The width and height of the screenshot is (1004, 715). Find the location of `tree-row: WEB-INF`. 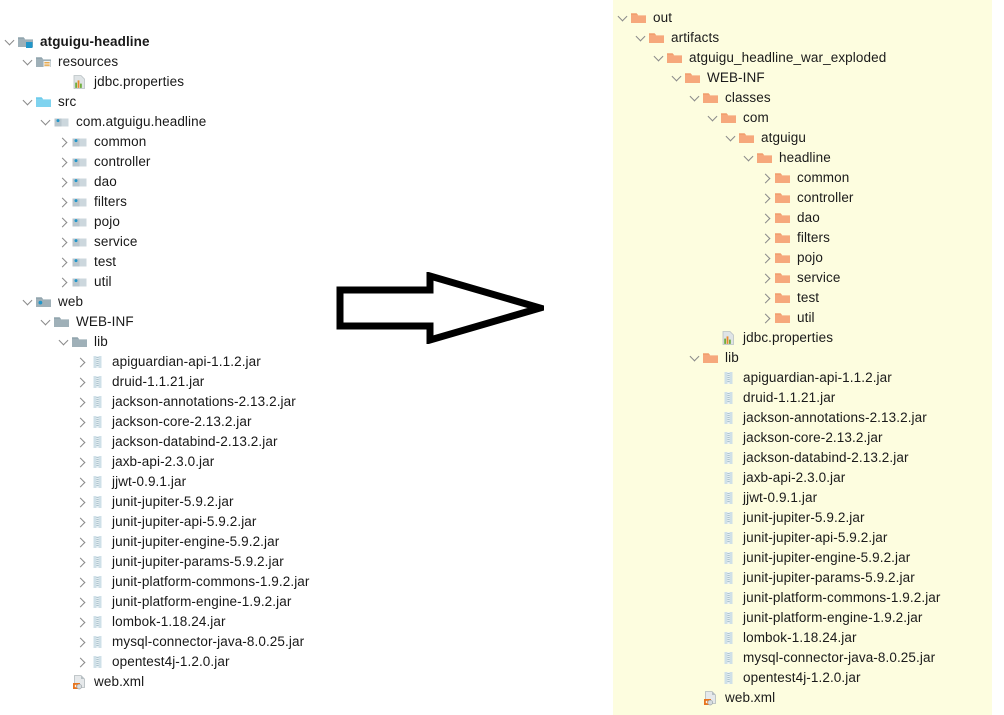

tree-row: WEB-INF is located at coordinates (802, 78).